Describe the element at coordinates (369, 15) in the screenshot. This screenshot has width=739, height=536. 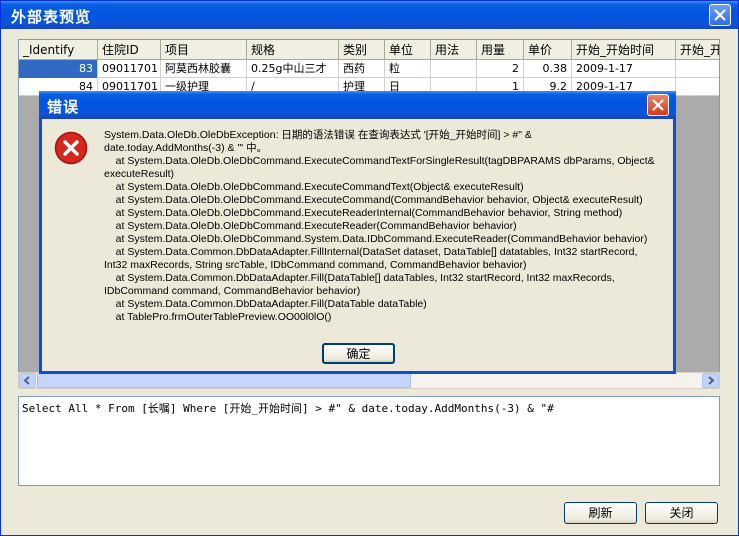
I see `window-titlebar: 外部表预览` at that location.